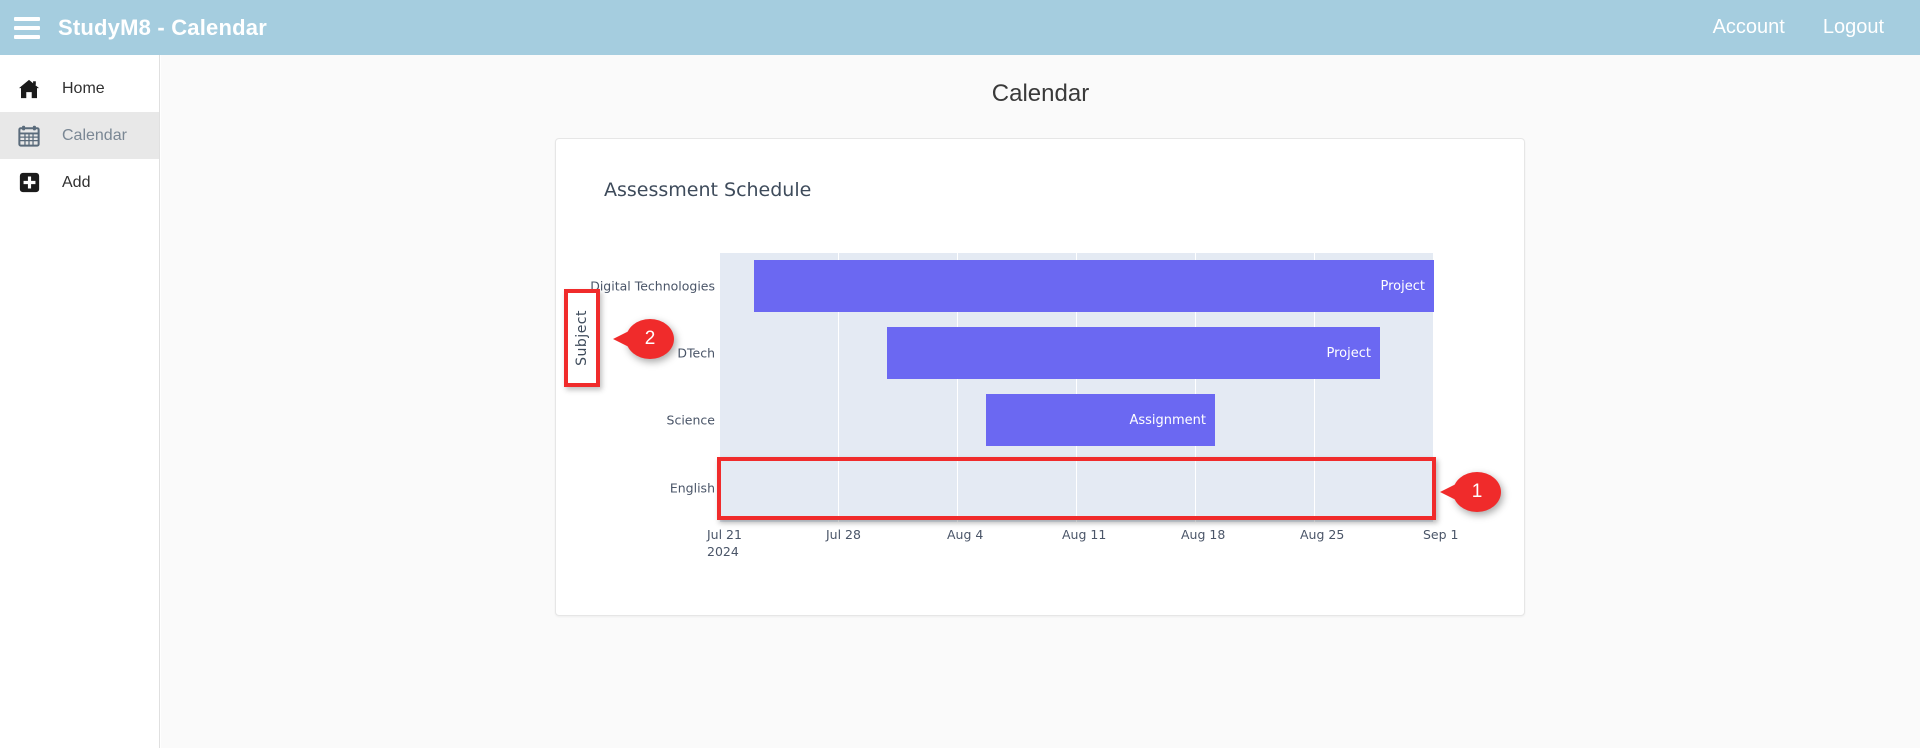  I want to click on hamburger-icon, so click(27, 27).